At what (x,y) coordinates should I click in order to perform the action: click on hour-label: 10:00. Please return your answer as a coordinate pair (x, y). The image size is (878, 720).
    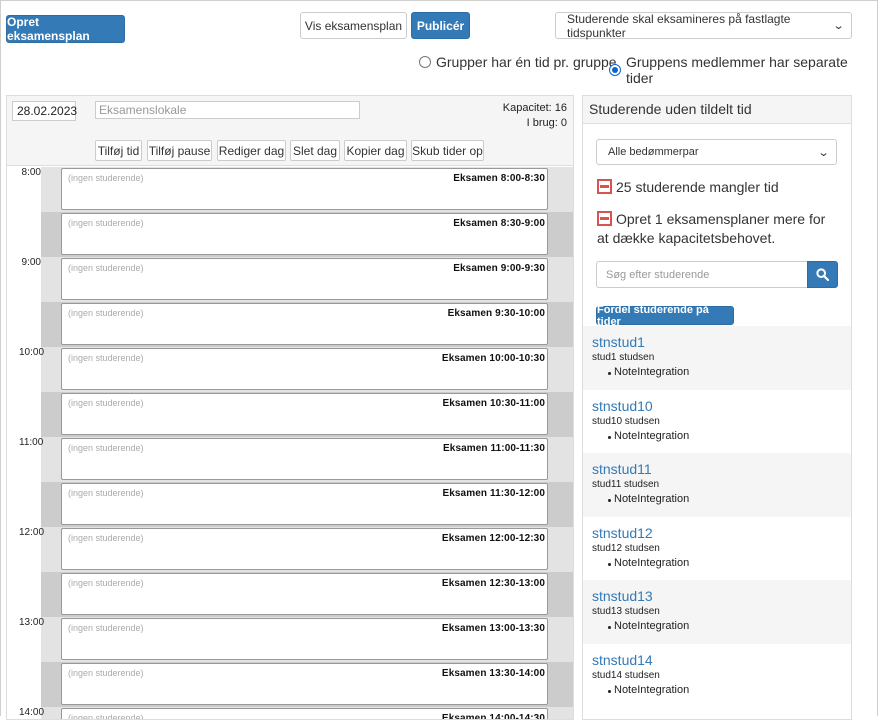
    Looking at the image, I should click on (32, 352).